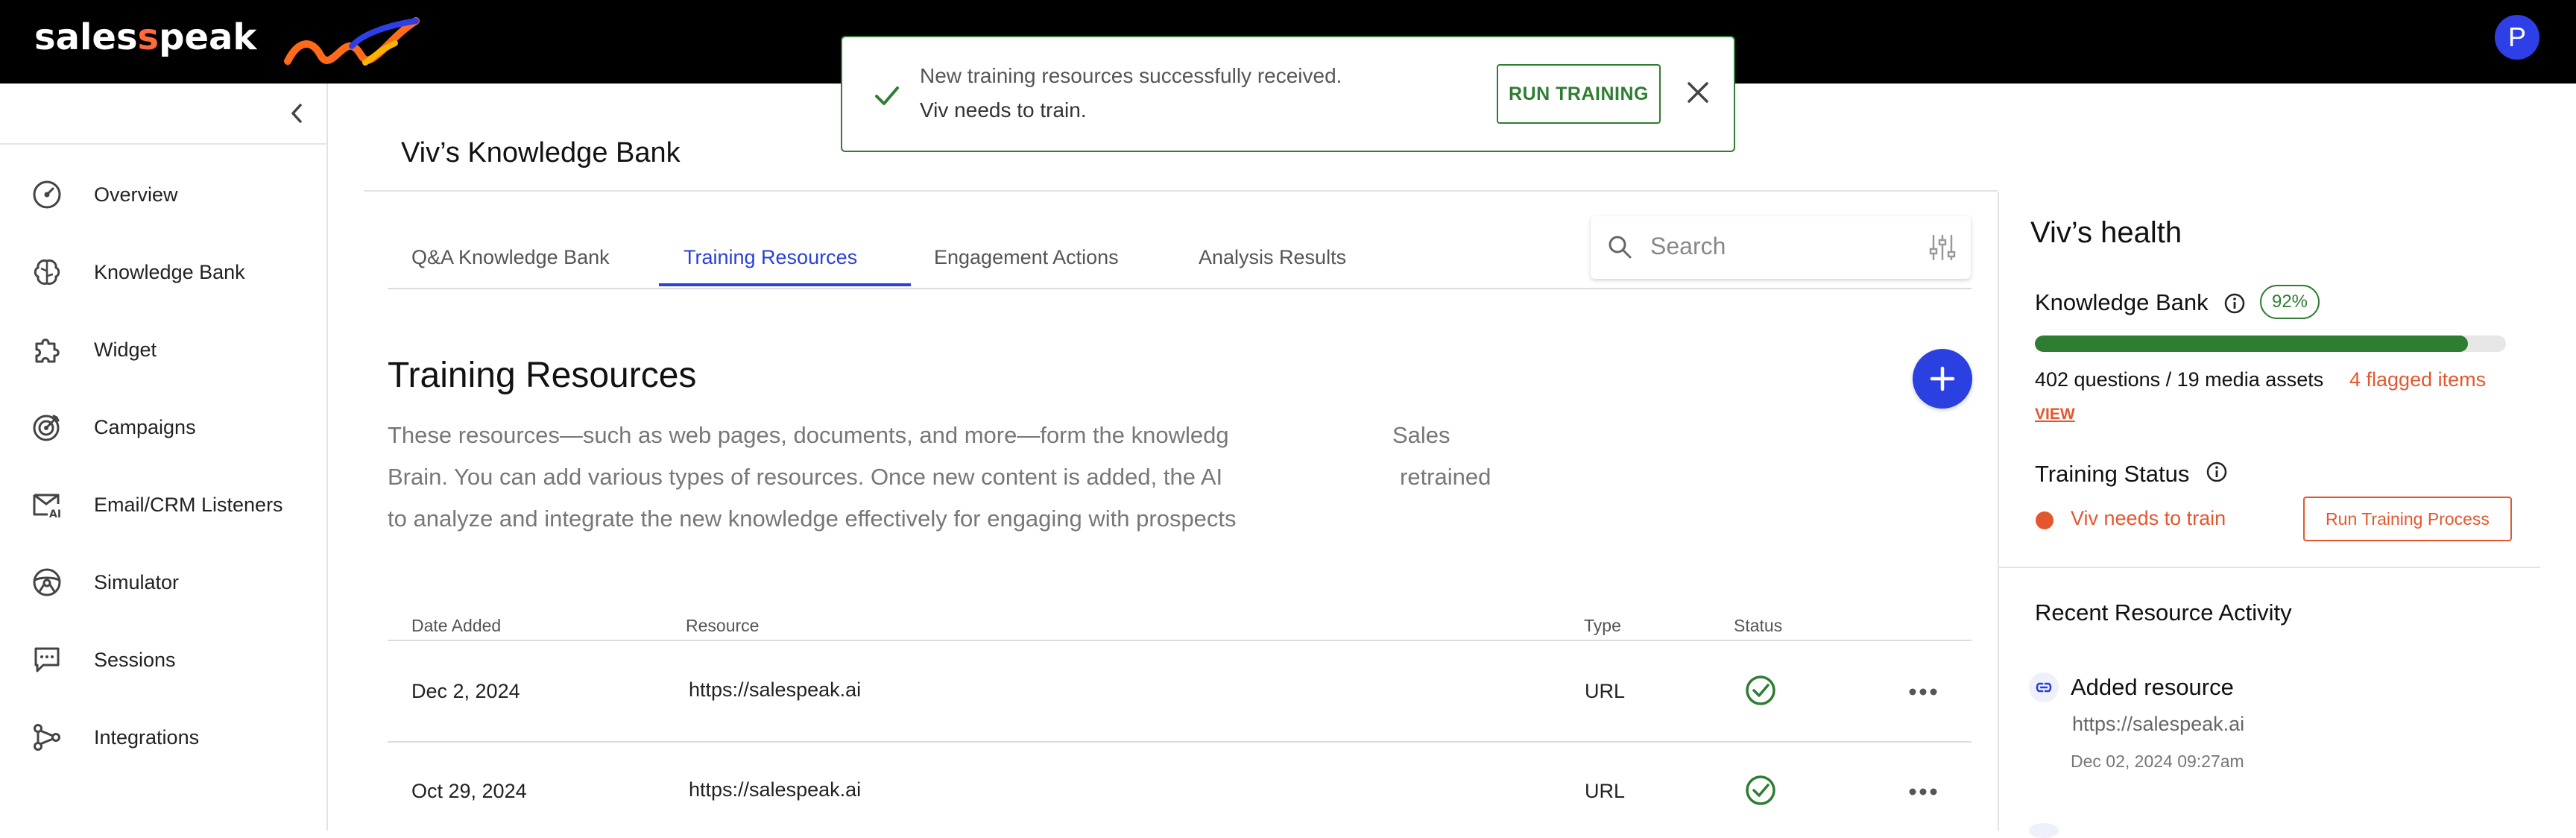  I want to click on toast-message-secondary: Viv needs to train., so click(1003, 110).